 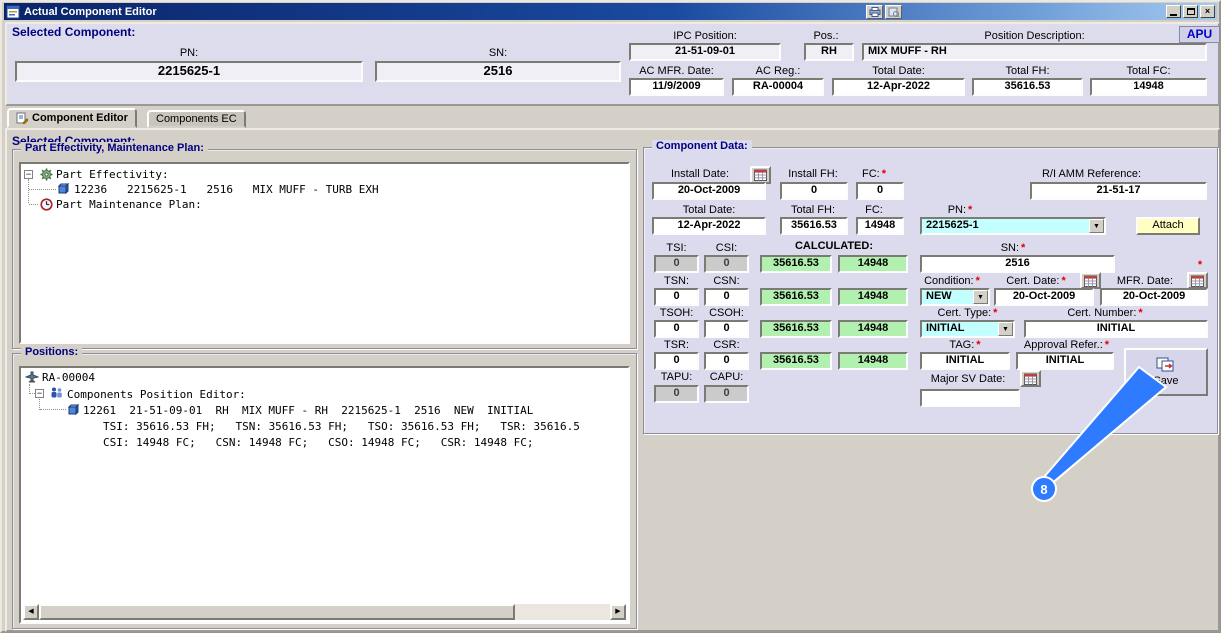 What do you see at coordinates (156, 394) in the screenshot?
I see `tree-item-components-position-editor: Components Position Editor:` at bounding box center [156, 394].